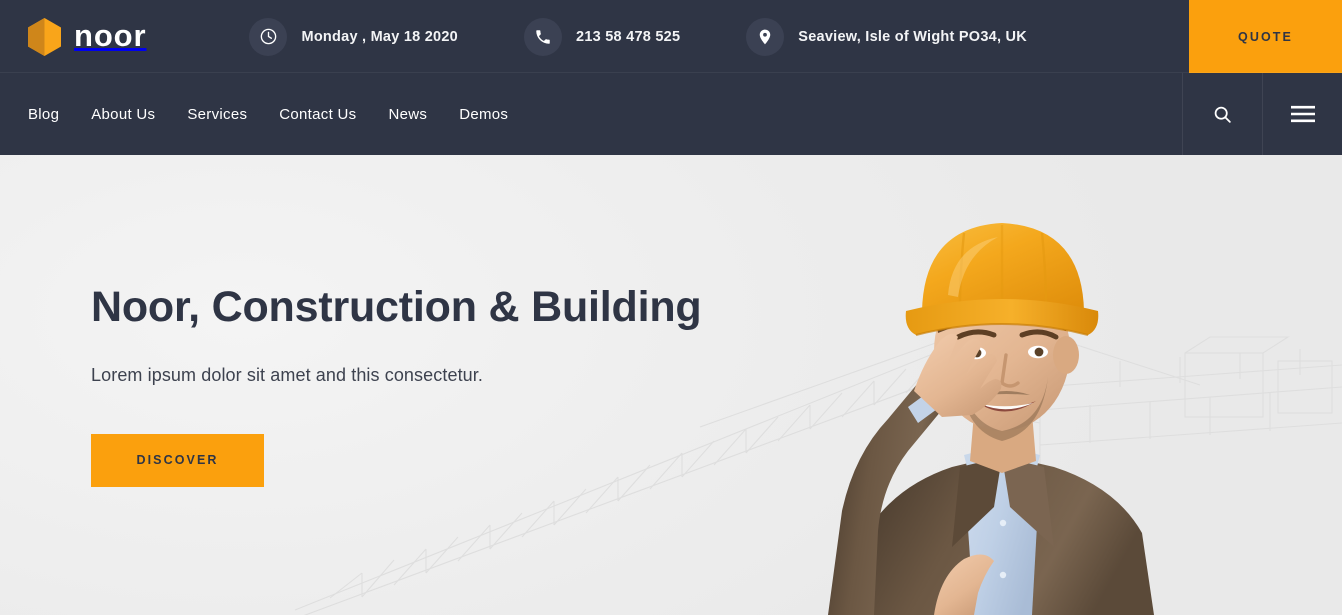 The height and width of the screenshot is (615, 1342). I want to click on nav-link-blog: Blog, so click(59, 114).